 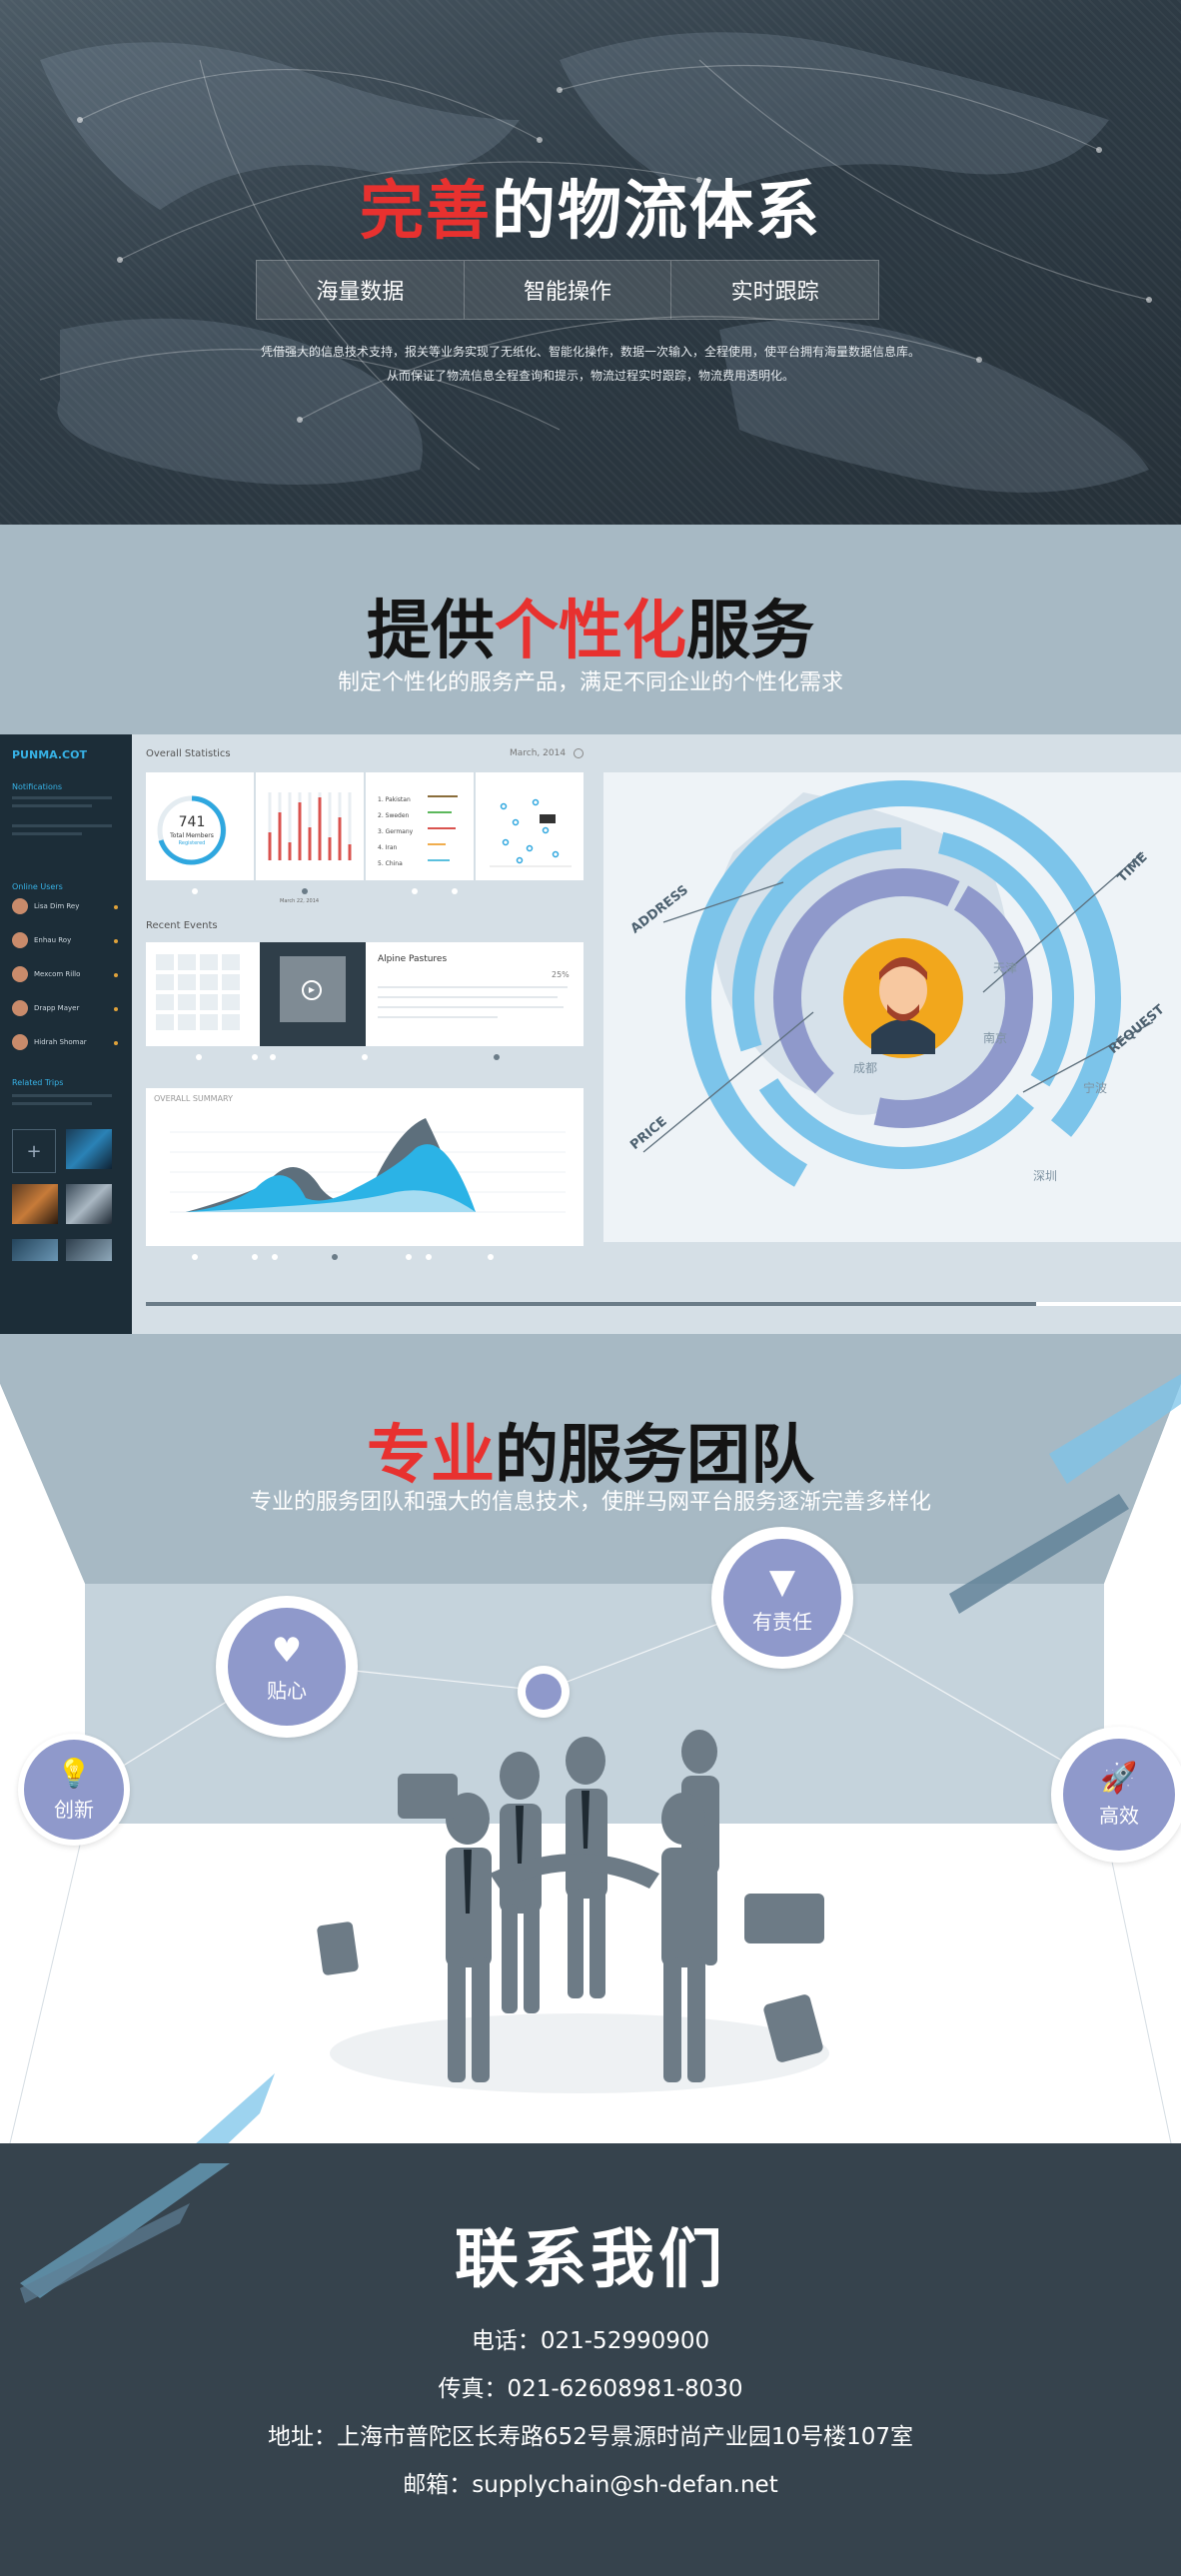 What do you see at coordinates (371, 1257) in the screenshot?
I see `summary-pager` at bounding box center [371, 1257].